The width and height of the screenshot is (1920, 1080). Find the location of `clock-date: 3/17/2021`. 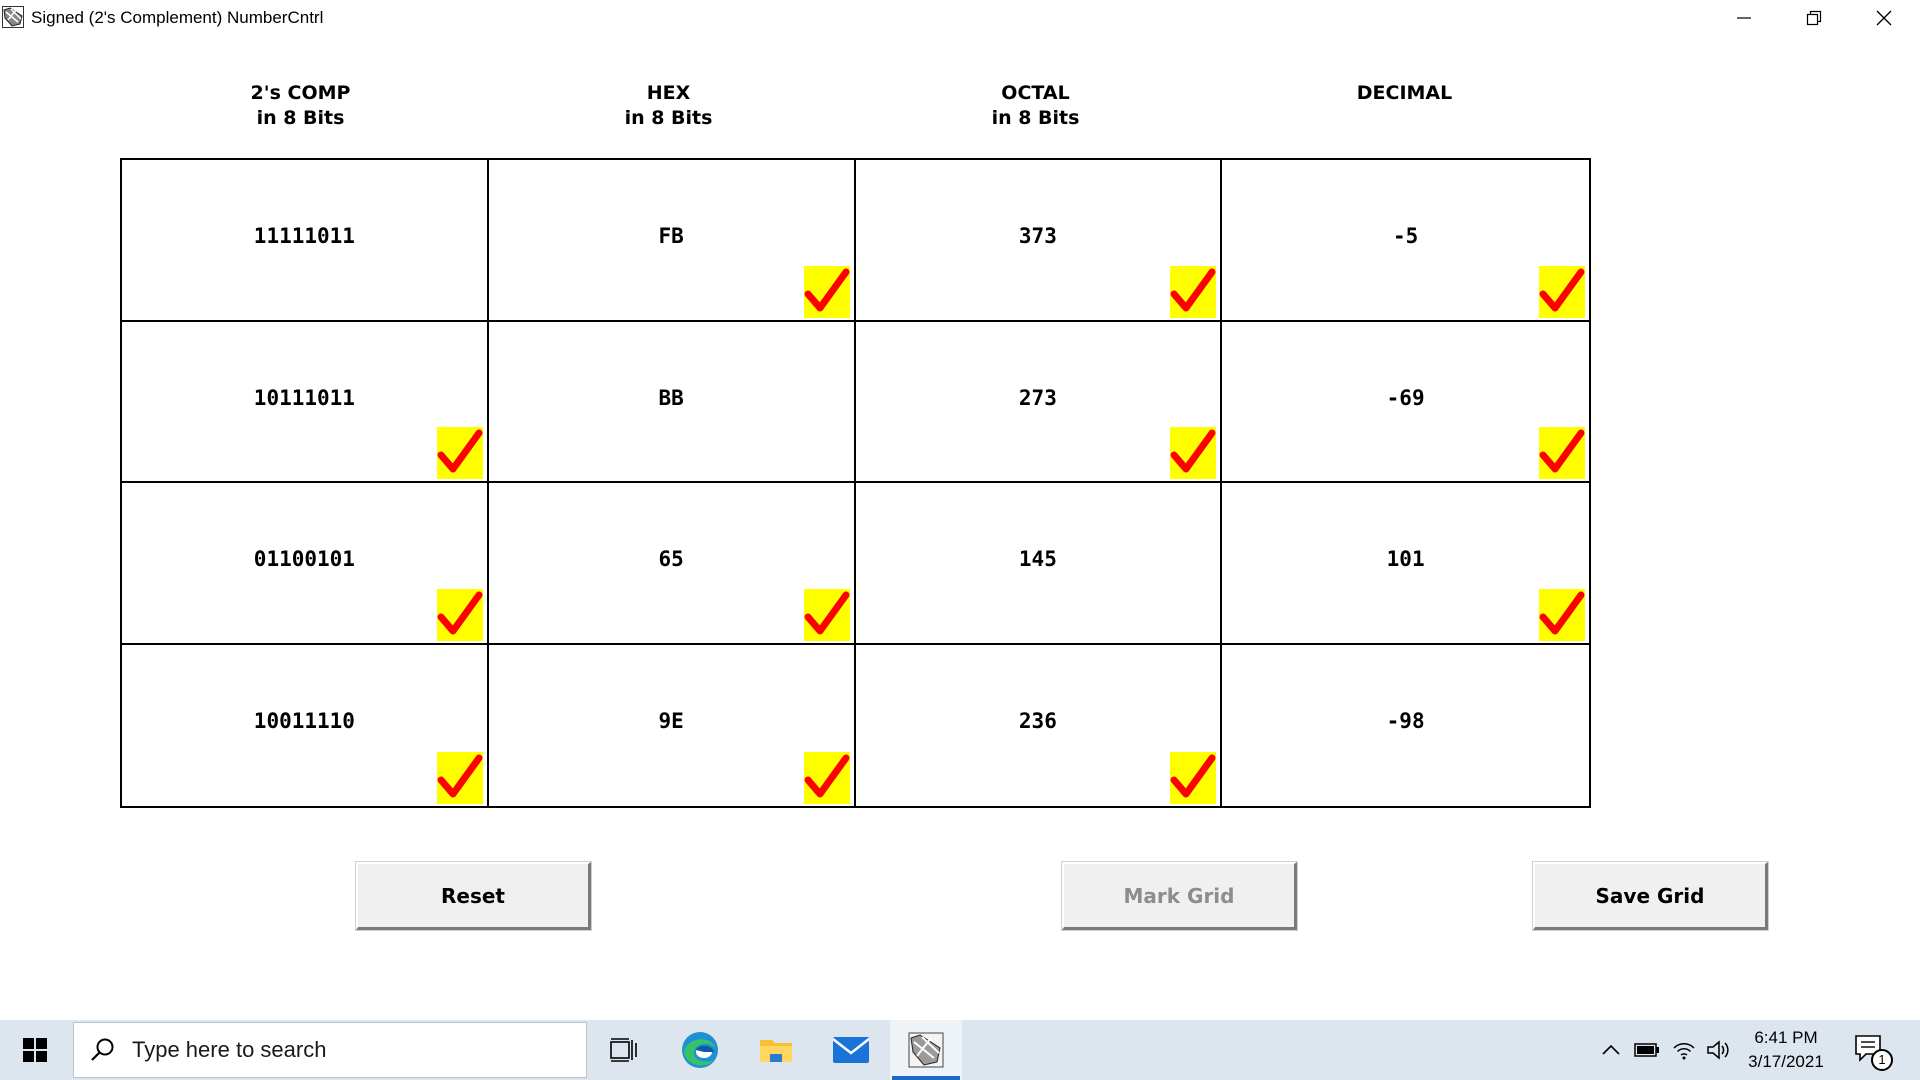

clock-date: 3/17/2021 is located at coordinates (1786, 1061).